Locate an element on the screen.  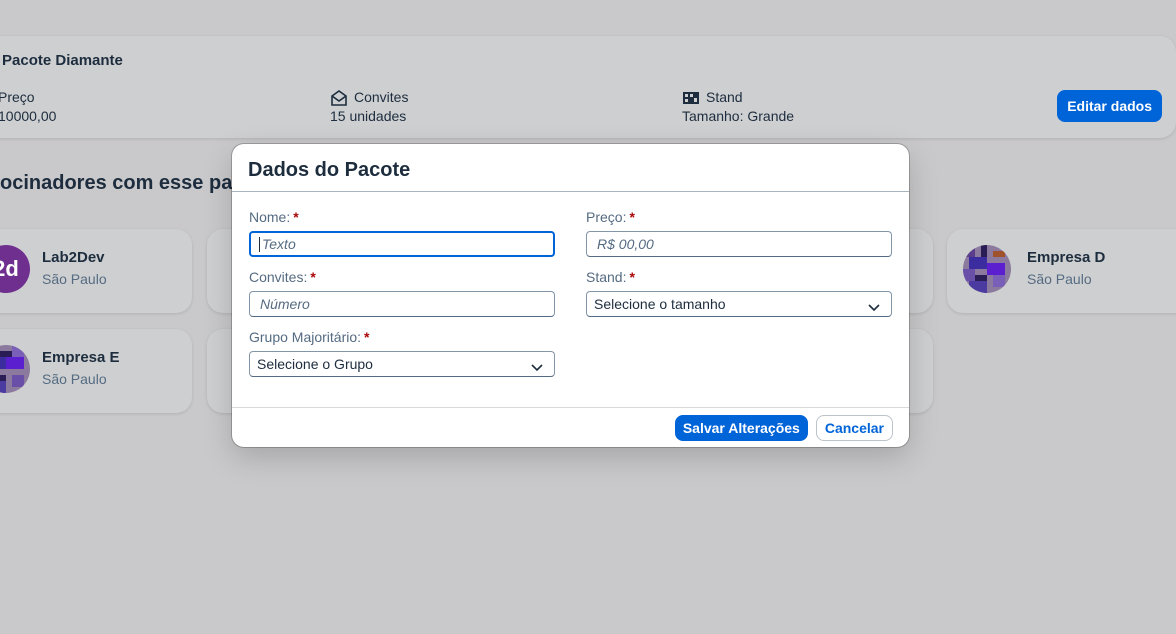
avatar: 2d is located at coordinates (15, 269).